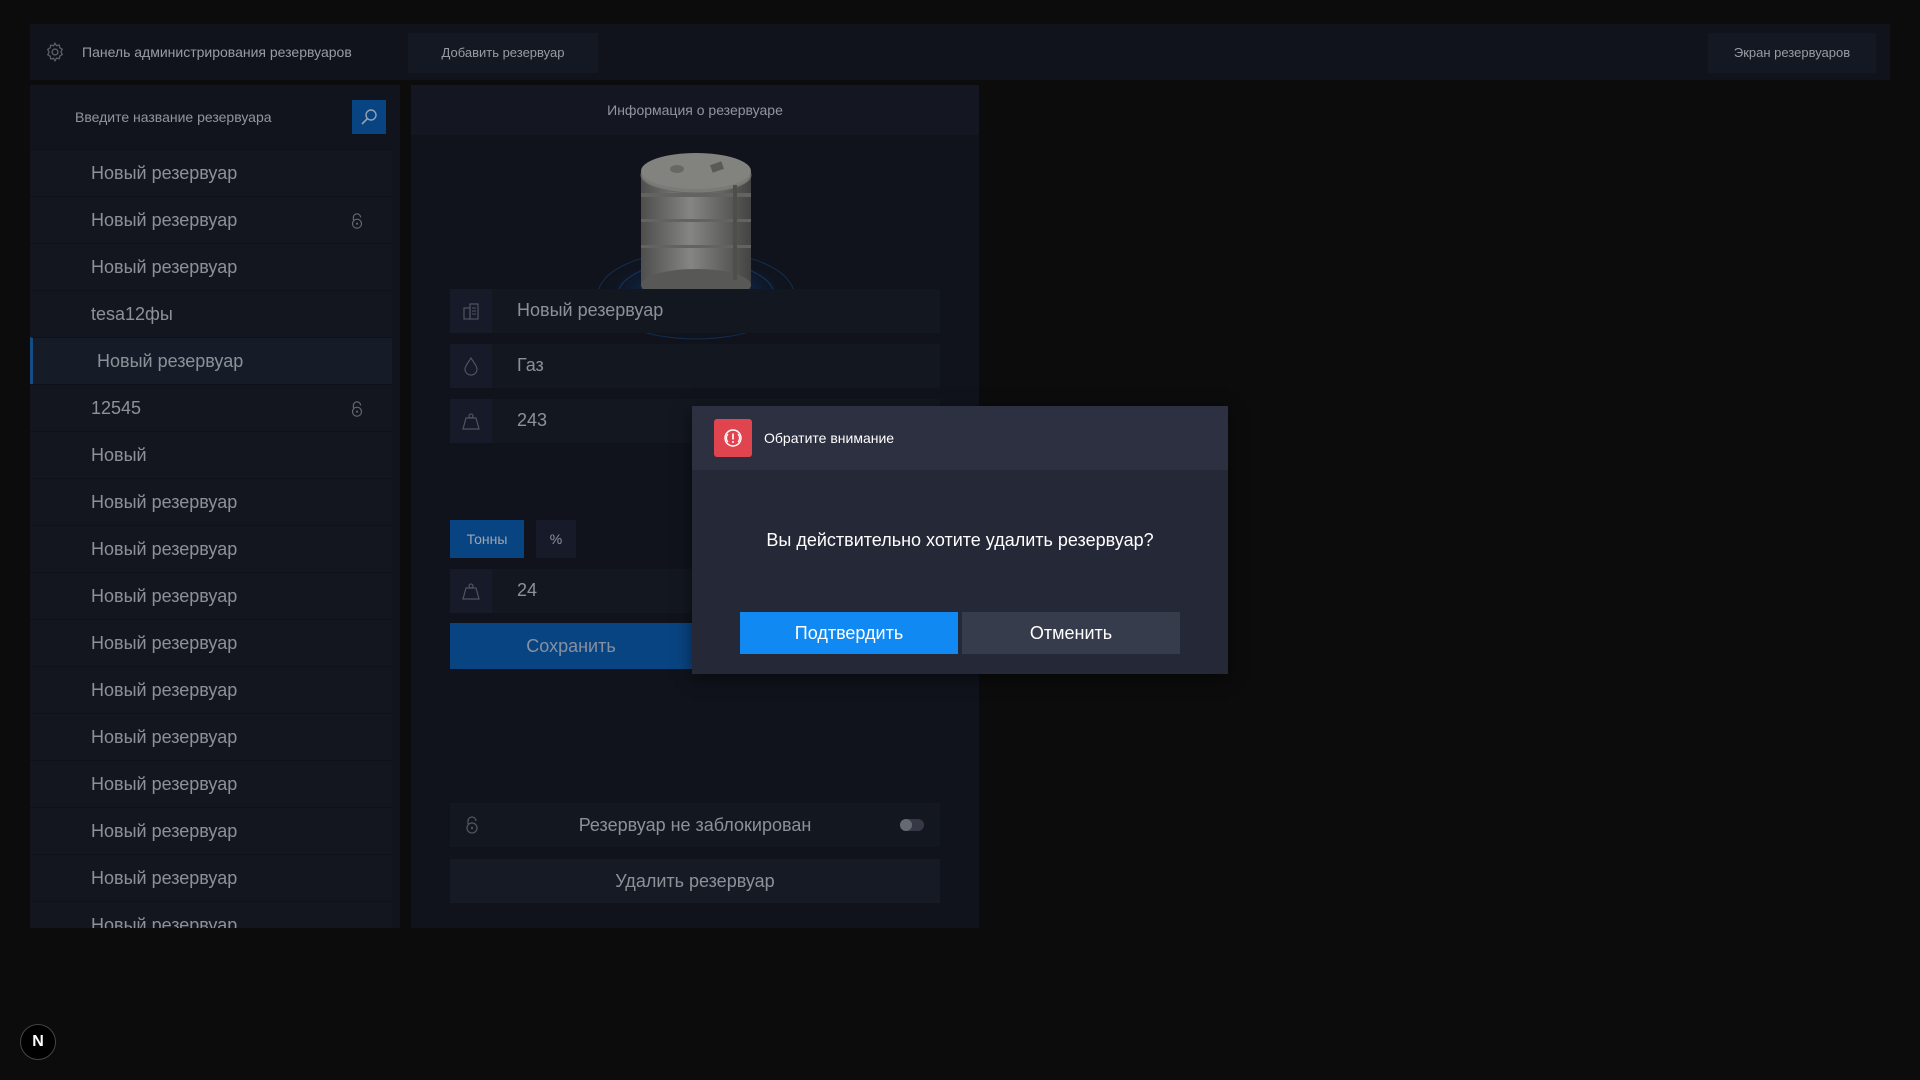 This screenshot has height=1080, width=1920. I want to click on dialog-title: Обратите внимание, so click(829, 438).